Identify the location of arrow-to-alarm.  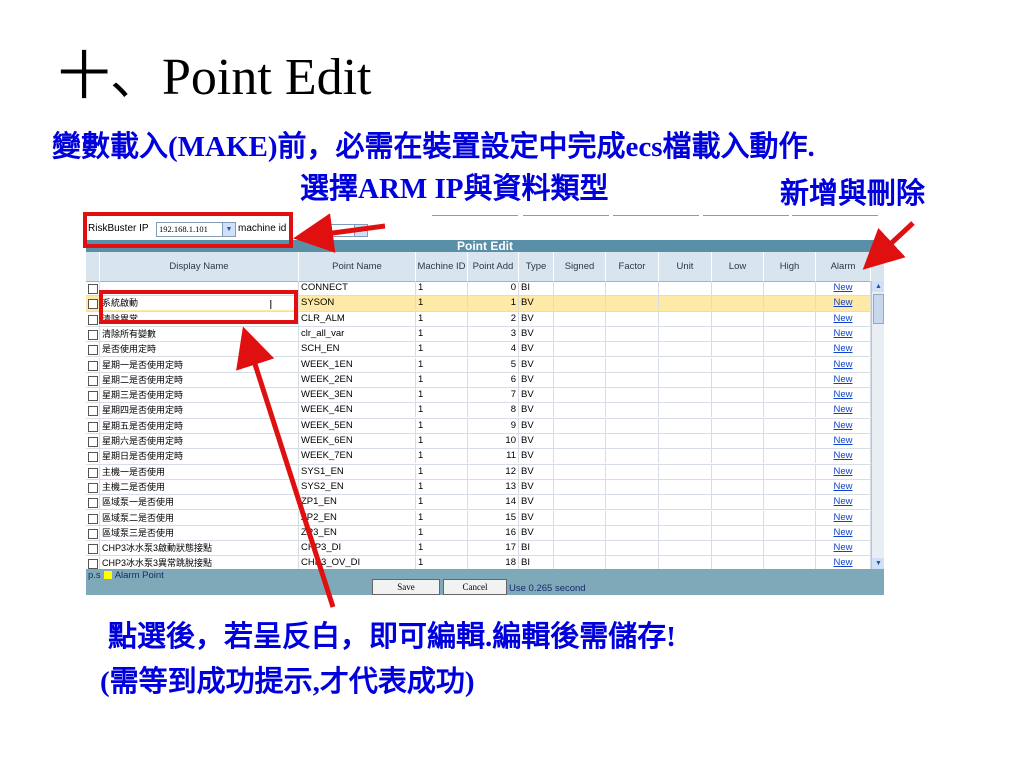
(888, 245).